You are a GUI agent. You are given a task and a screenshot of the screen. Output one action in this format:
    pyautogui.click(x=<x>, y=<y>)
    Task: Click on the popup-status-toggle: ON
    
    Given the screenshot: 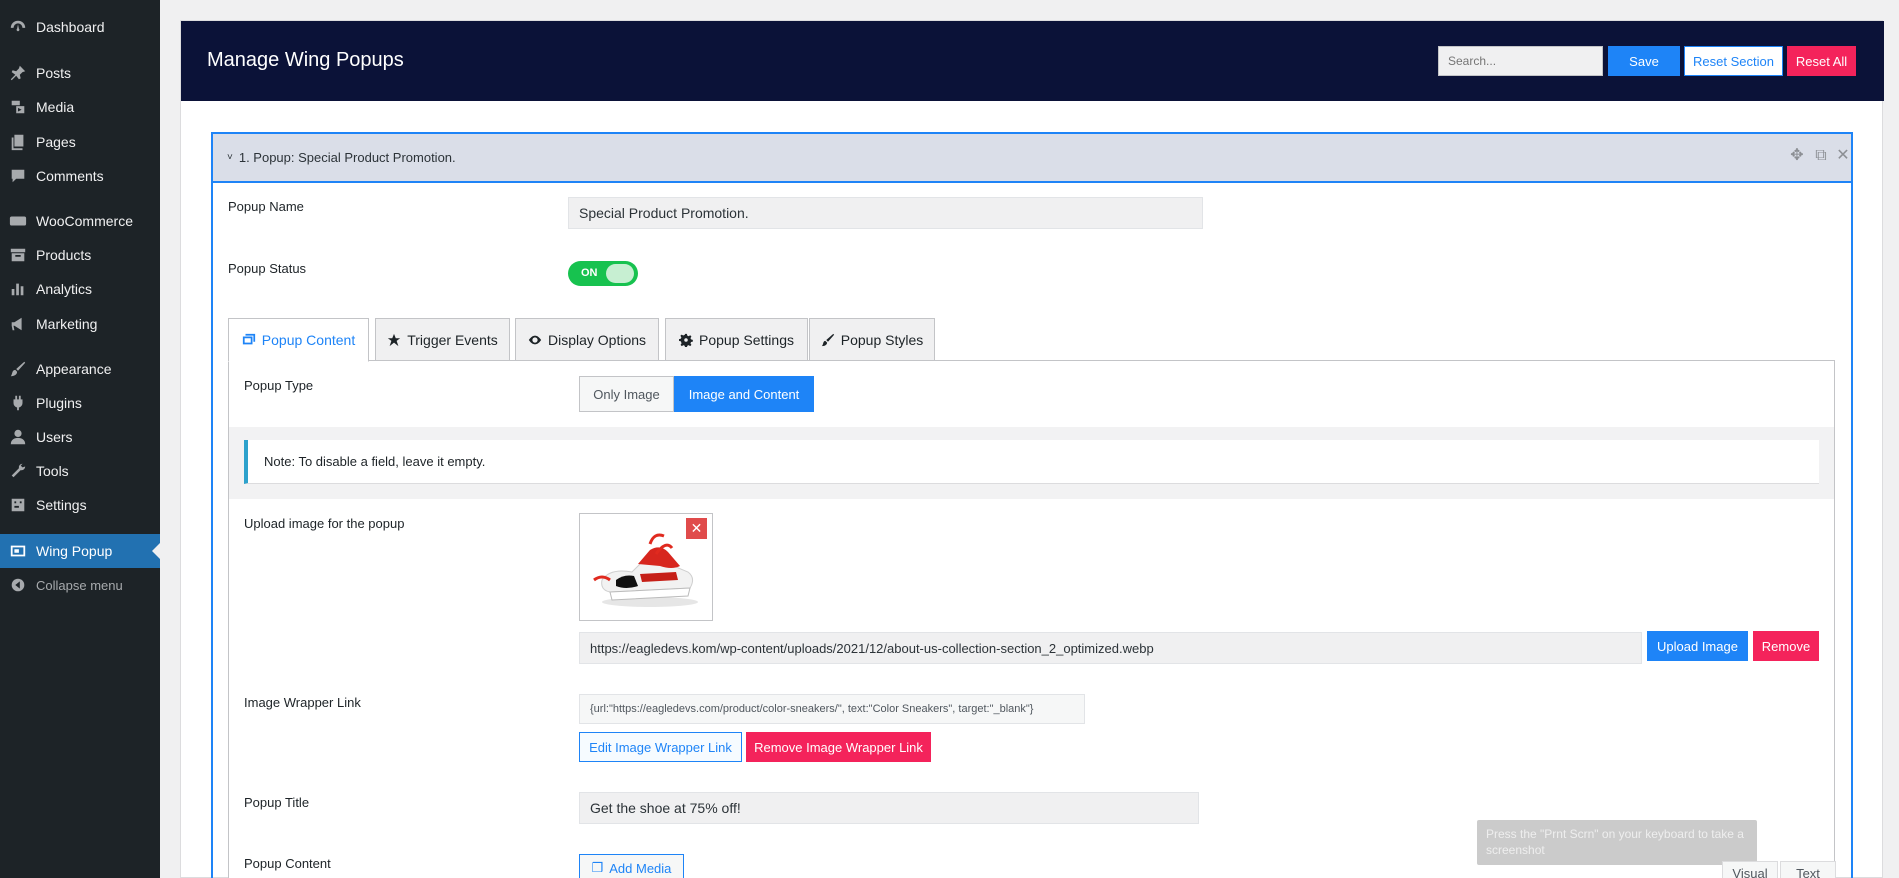 What is the action you would take?
    pyautogui.click(x=603, y=273)
    